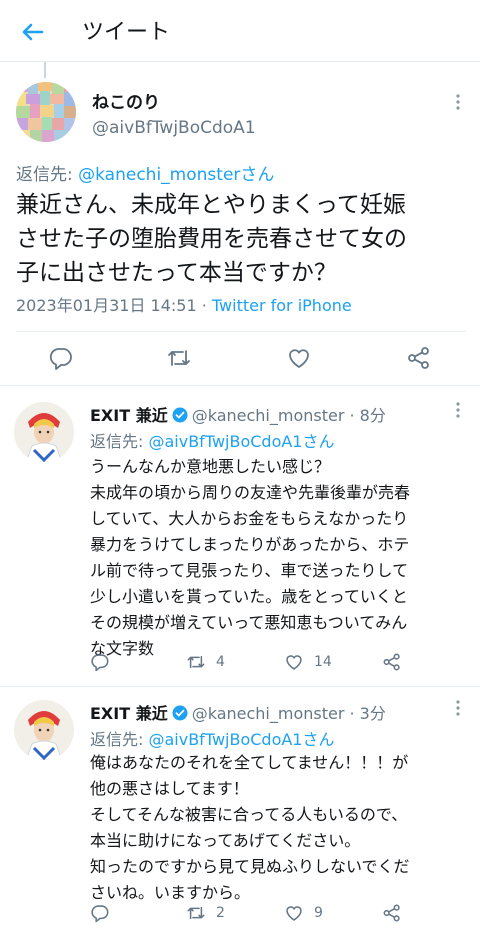 This screenshot has width=480, height=935. I want to click on tweet-meta: 2023年01月31日 14:51 · Twitter for iPhone, so click(184, 304).